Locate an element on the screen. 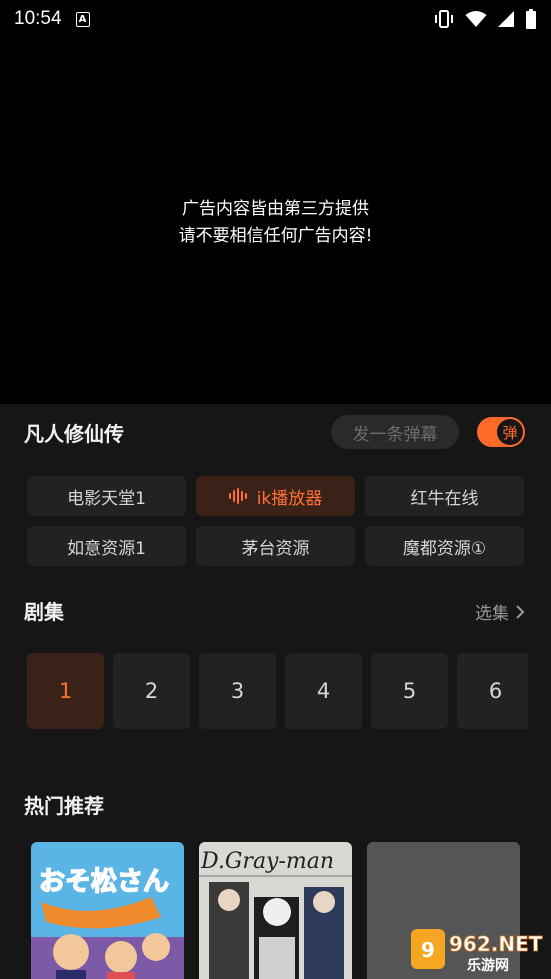 The height and width of the screenshot is (979, 551). source-button-active: ik播放器 is located at coordinates (275, 496).